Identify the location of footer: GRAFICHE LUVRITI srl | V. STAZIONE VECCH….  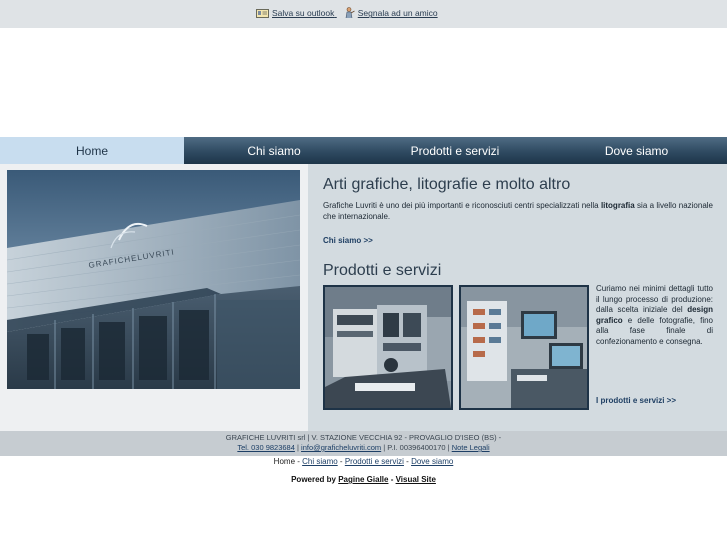
(363, 443).